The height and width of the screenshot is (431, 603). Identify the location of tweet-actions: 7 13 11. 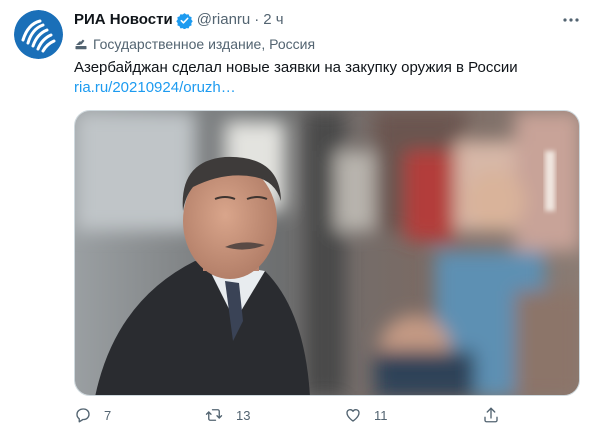
(294, 415).